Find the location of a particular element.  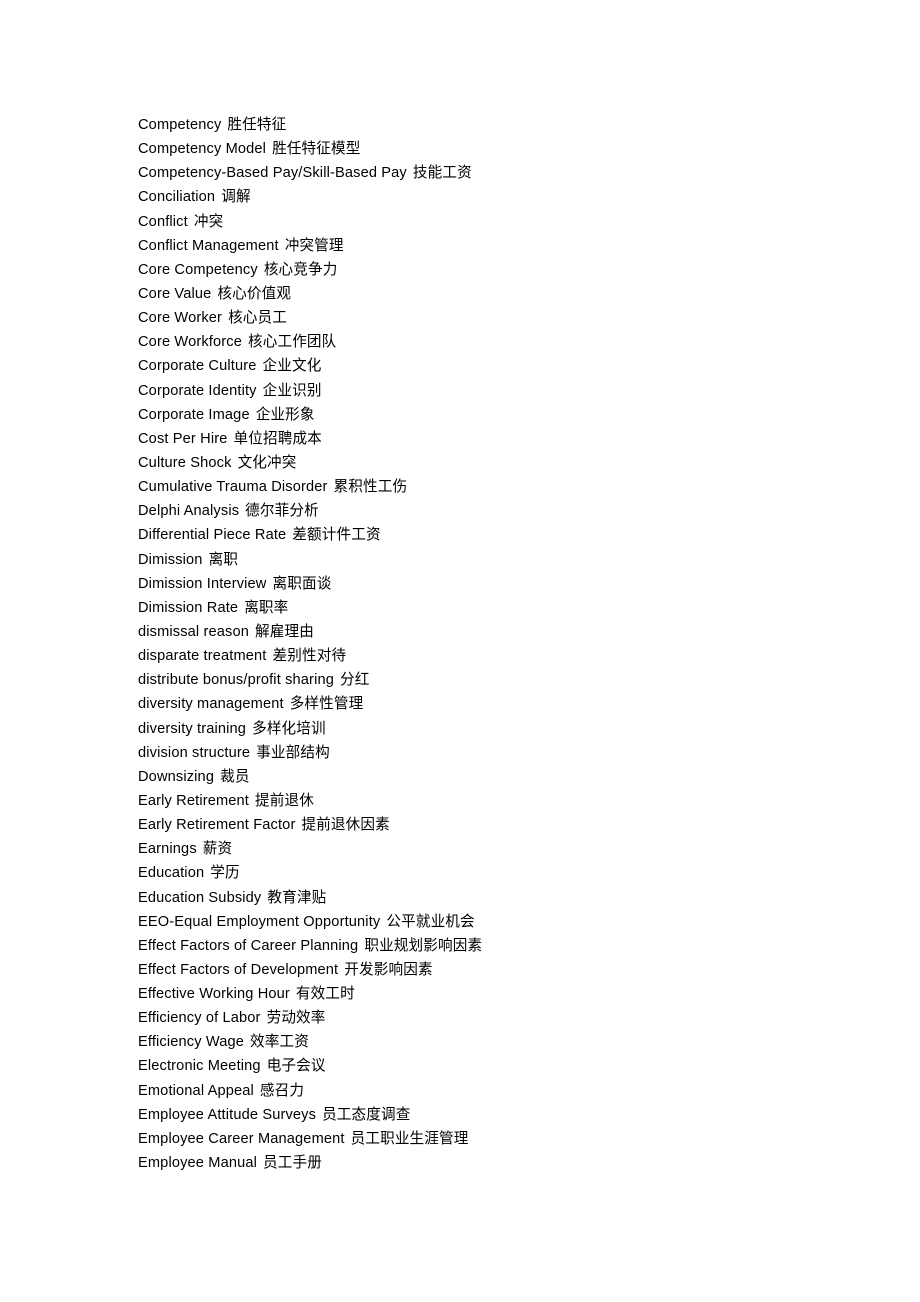

glossary-entry: Corporate Identity 企业识别 is located at coordinates (488, 391).